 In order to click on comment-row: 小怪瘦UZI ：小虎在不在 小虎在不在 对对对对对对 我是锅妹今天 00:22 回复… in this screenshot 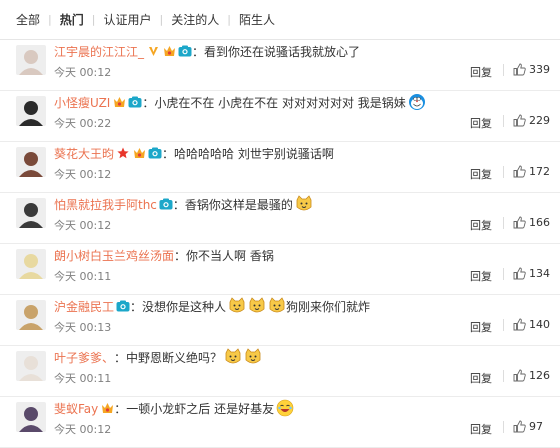, I will do `click(280, 116)`.